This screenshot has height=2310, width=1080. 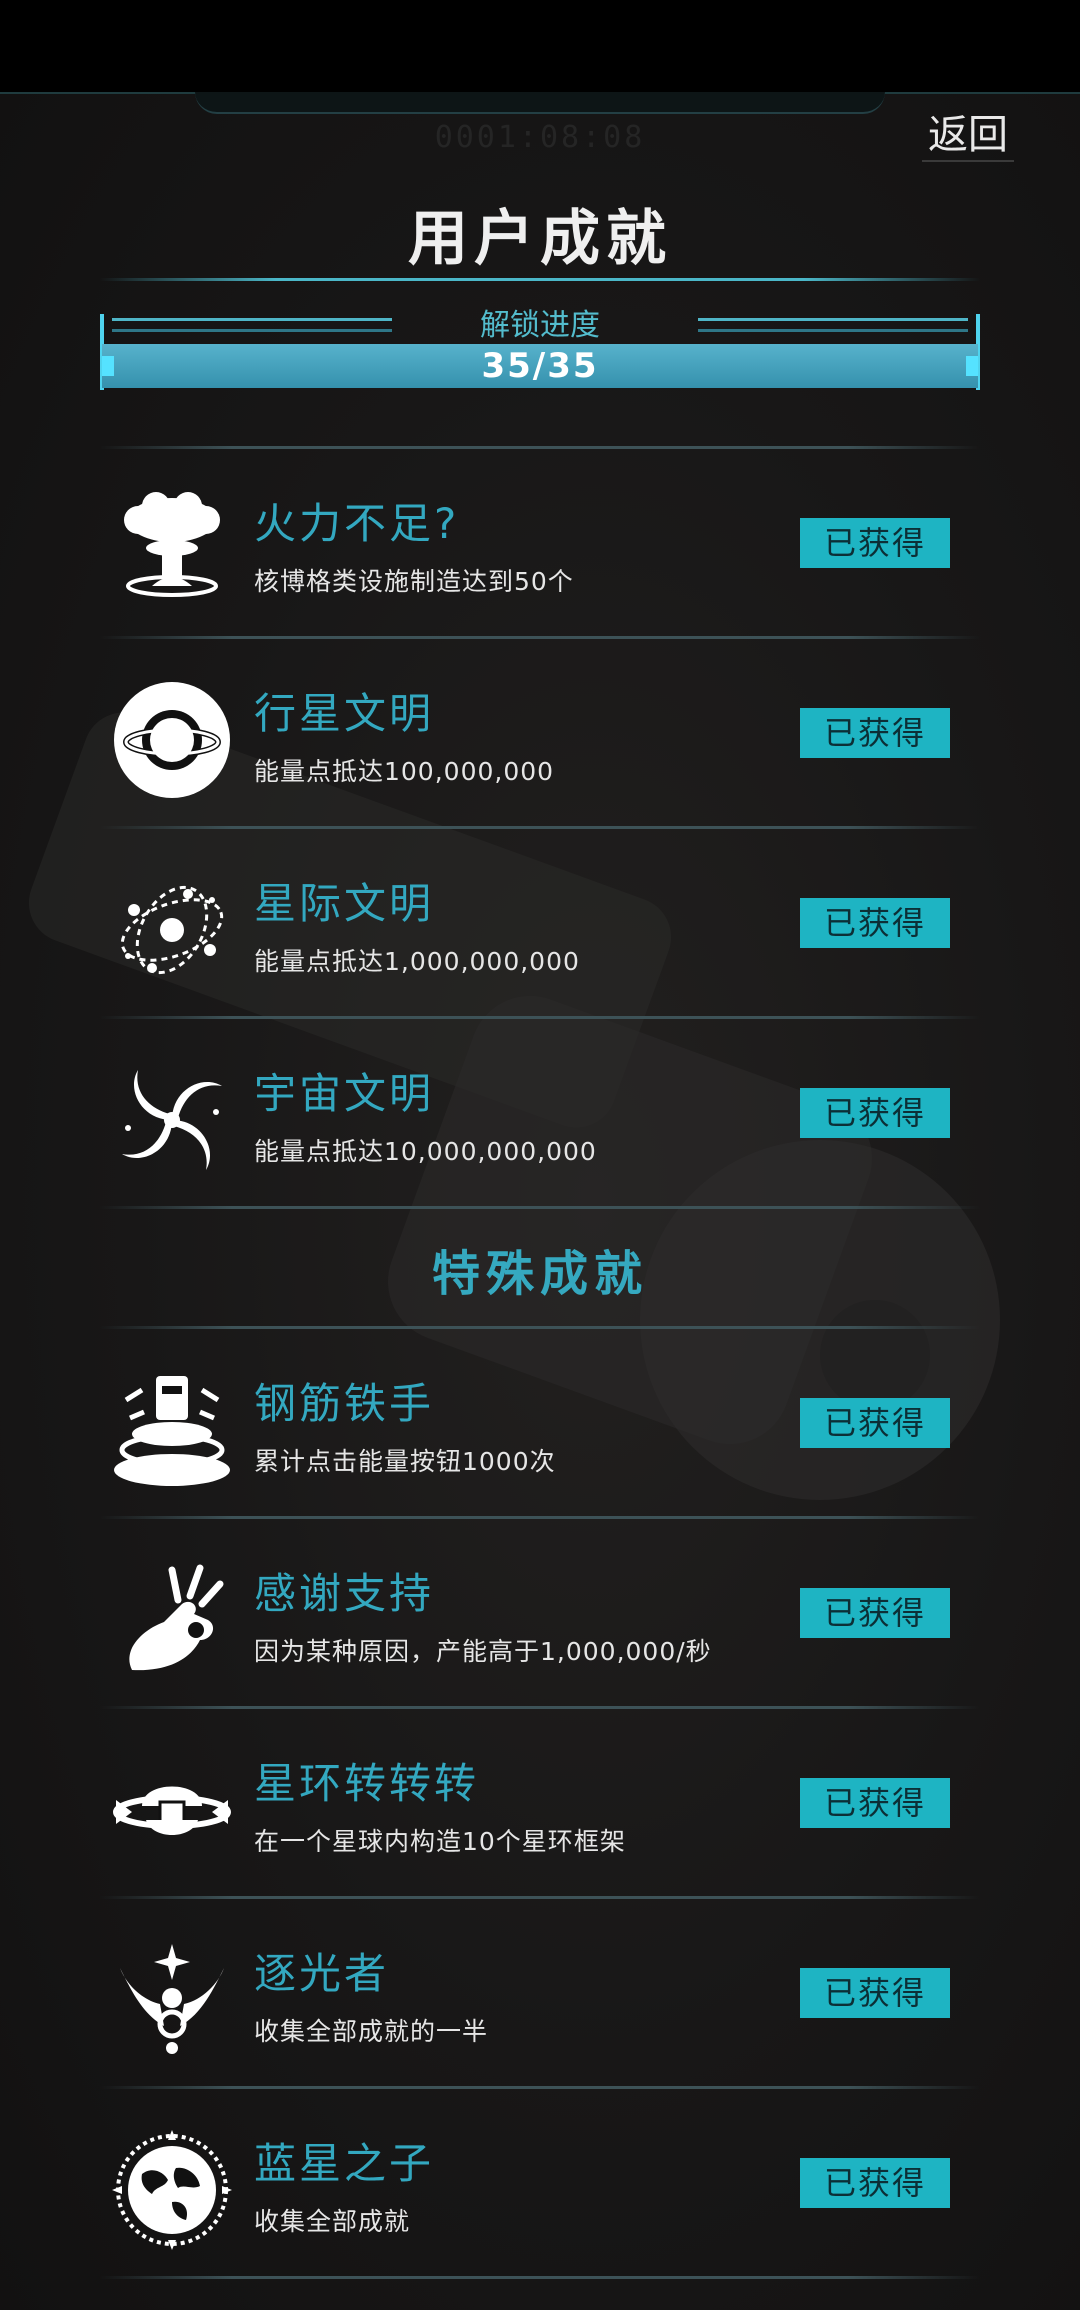 What do you see at coordinates (344, 1403) in the screenshot?
I see `achievement-title: 钢筋铁手` at bounding box center [344, 1403].